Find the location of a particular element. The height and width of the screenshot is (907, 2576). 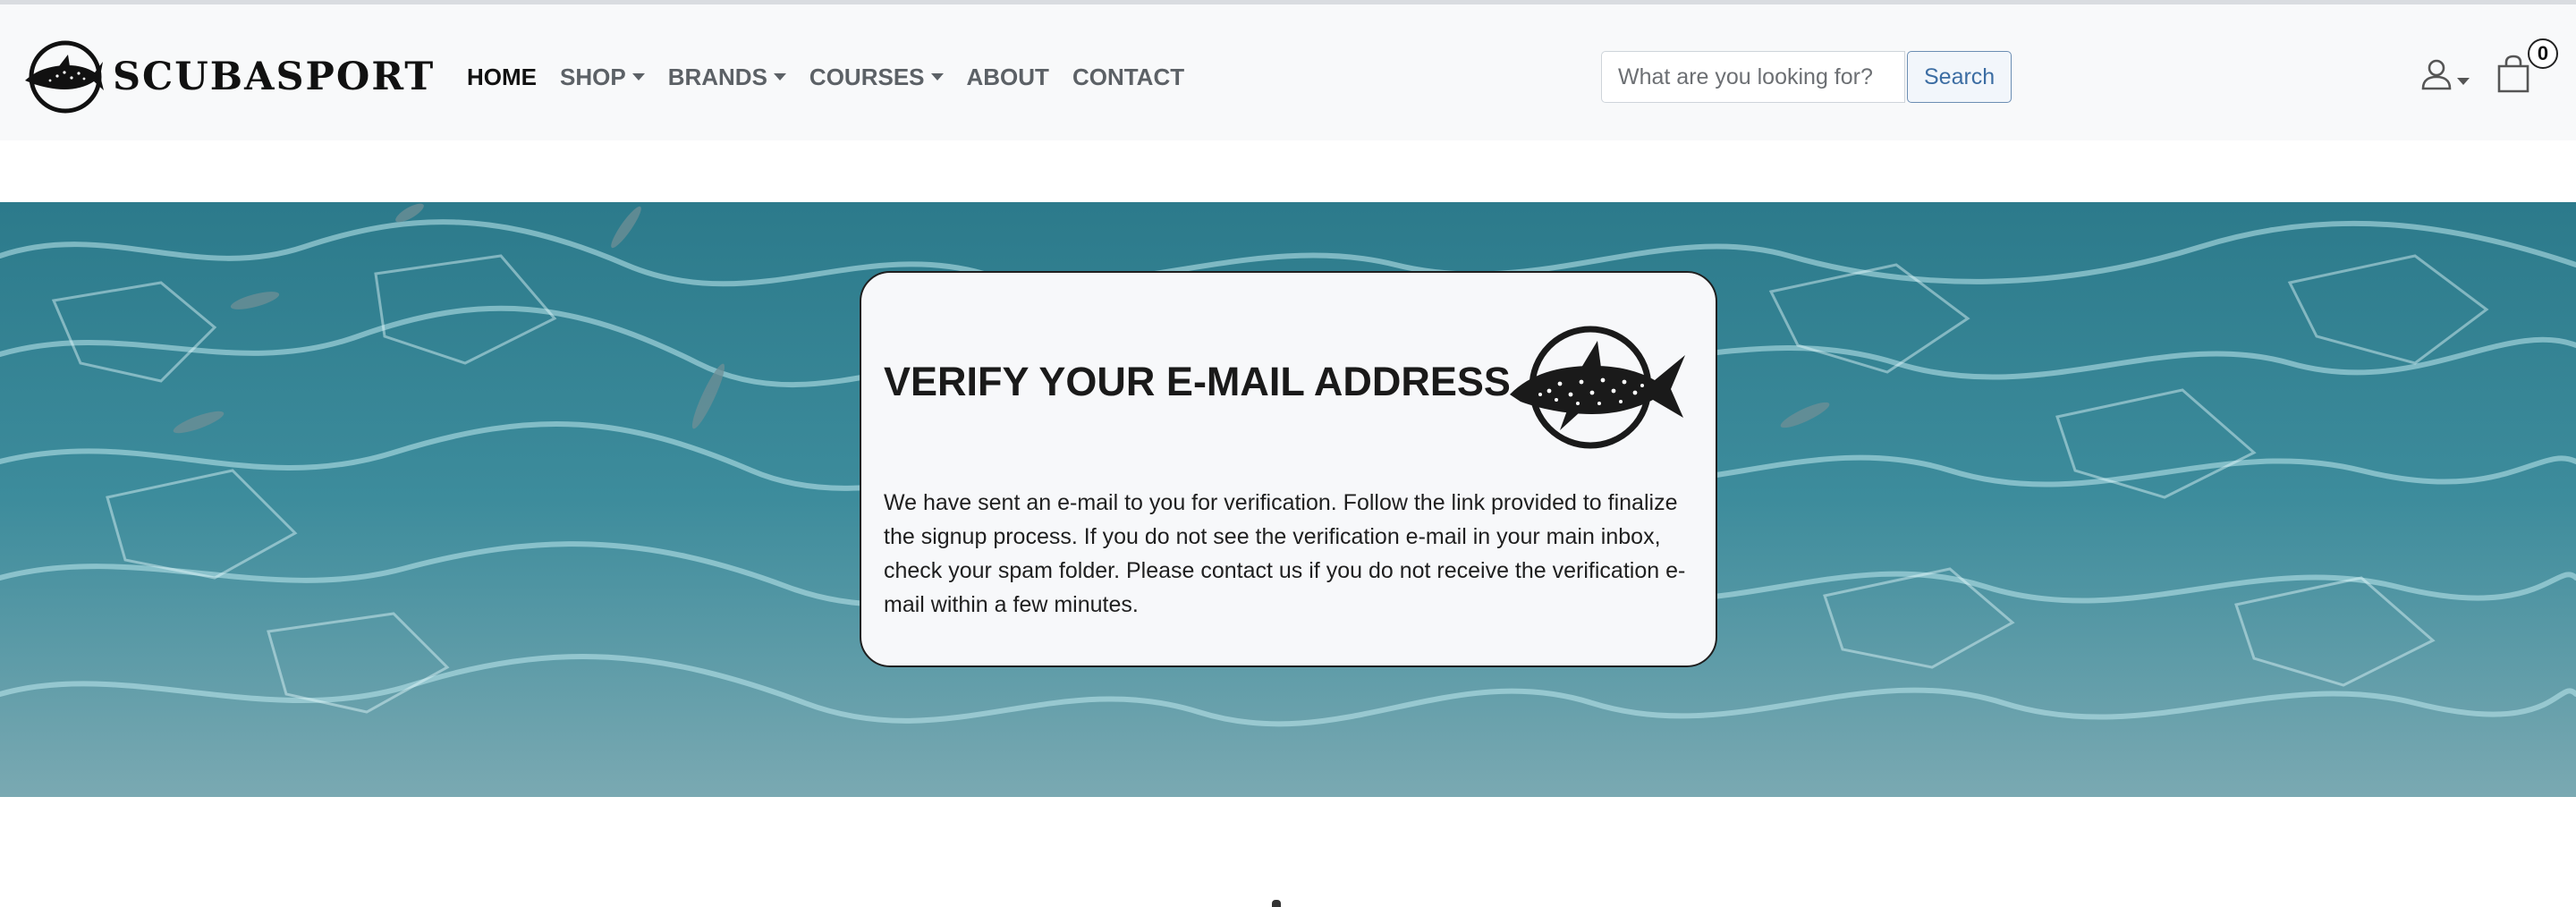

nav-courses-label: COURSES is located at coordinates (867, 77).